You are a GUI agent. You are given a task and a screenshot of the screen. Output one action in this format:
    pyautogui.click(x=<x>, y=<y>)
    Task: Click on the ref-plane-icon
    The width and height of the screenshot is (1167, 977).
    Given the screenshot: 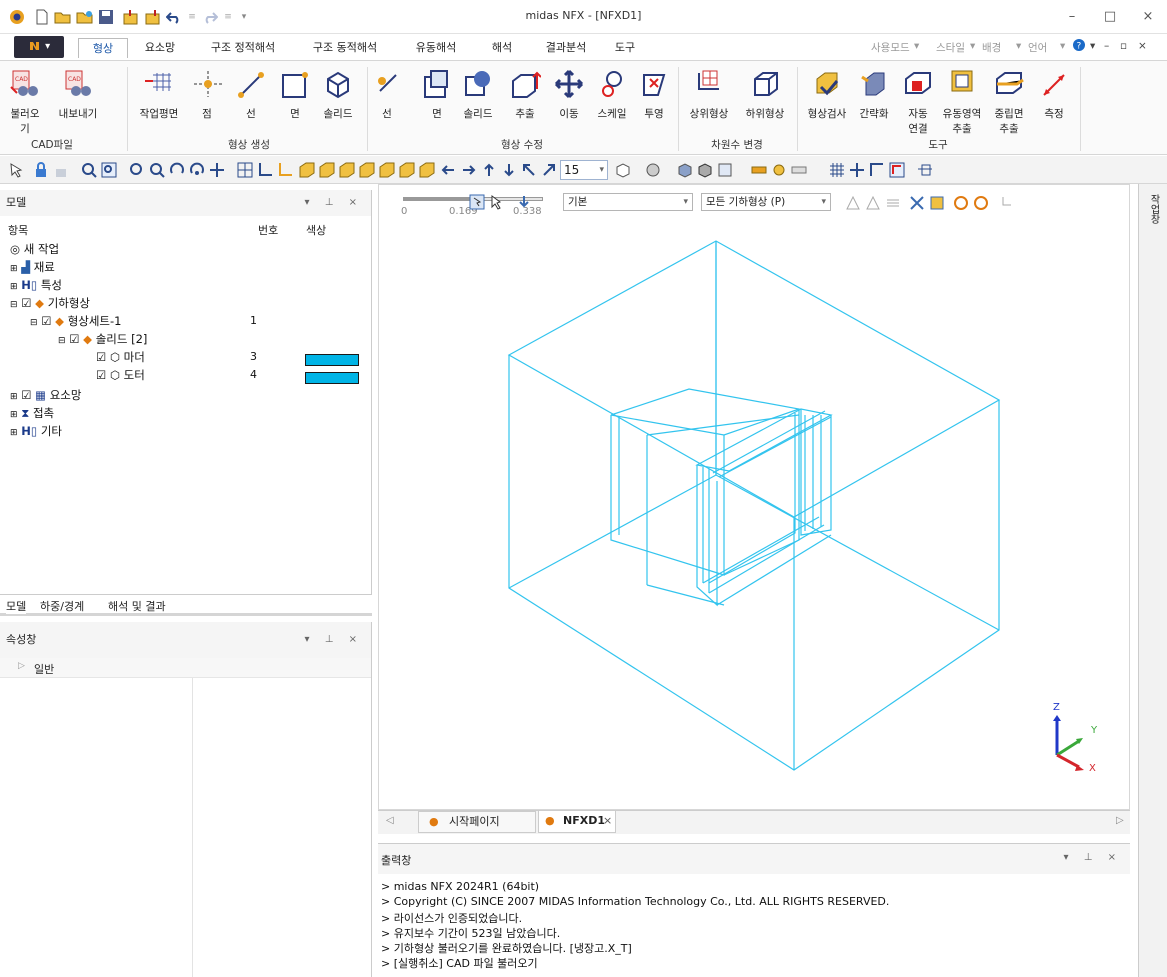 What is the action you would take?
    pyautogui.click(x=925, y=170)
    